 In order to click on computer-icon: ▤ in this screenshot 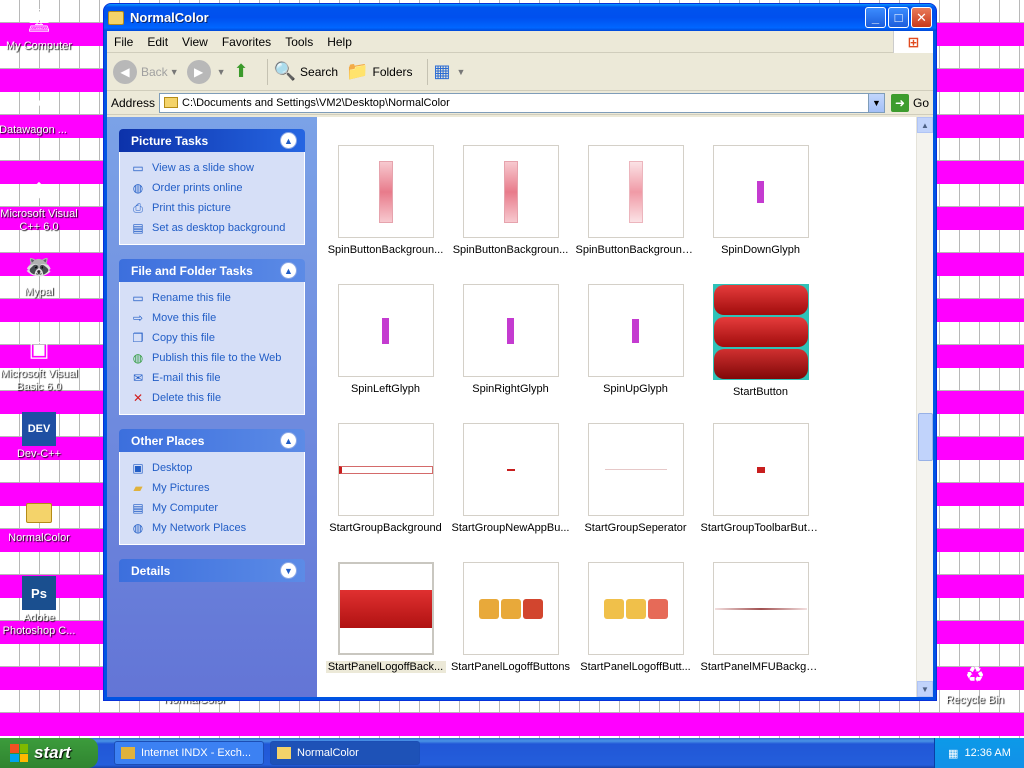, I will do `click(138, 508)`.